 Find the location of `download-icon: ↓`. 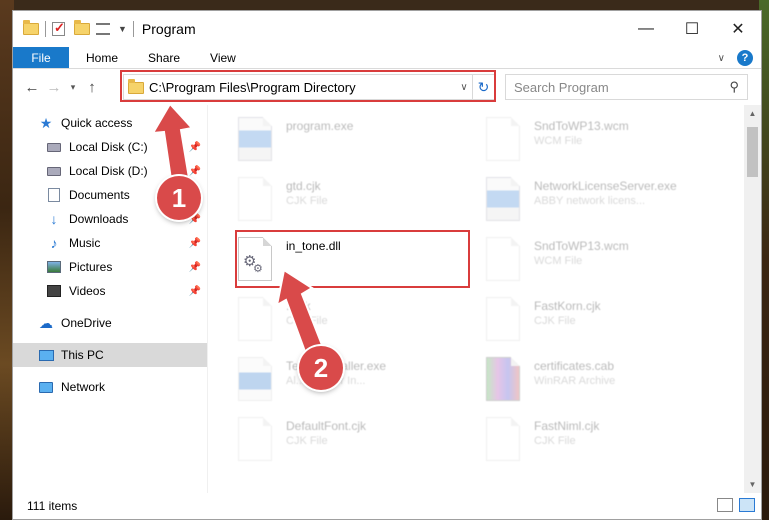

download-icon: ↓ is located at coordinates (54, 219).